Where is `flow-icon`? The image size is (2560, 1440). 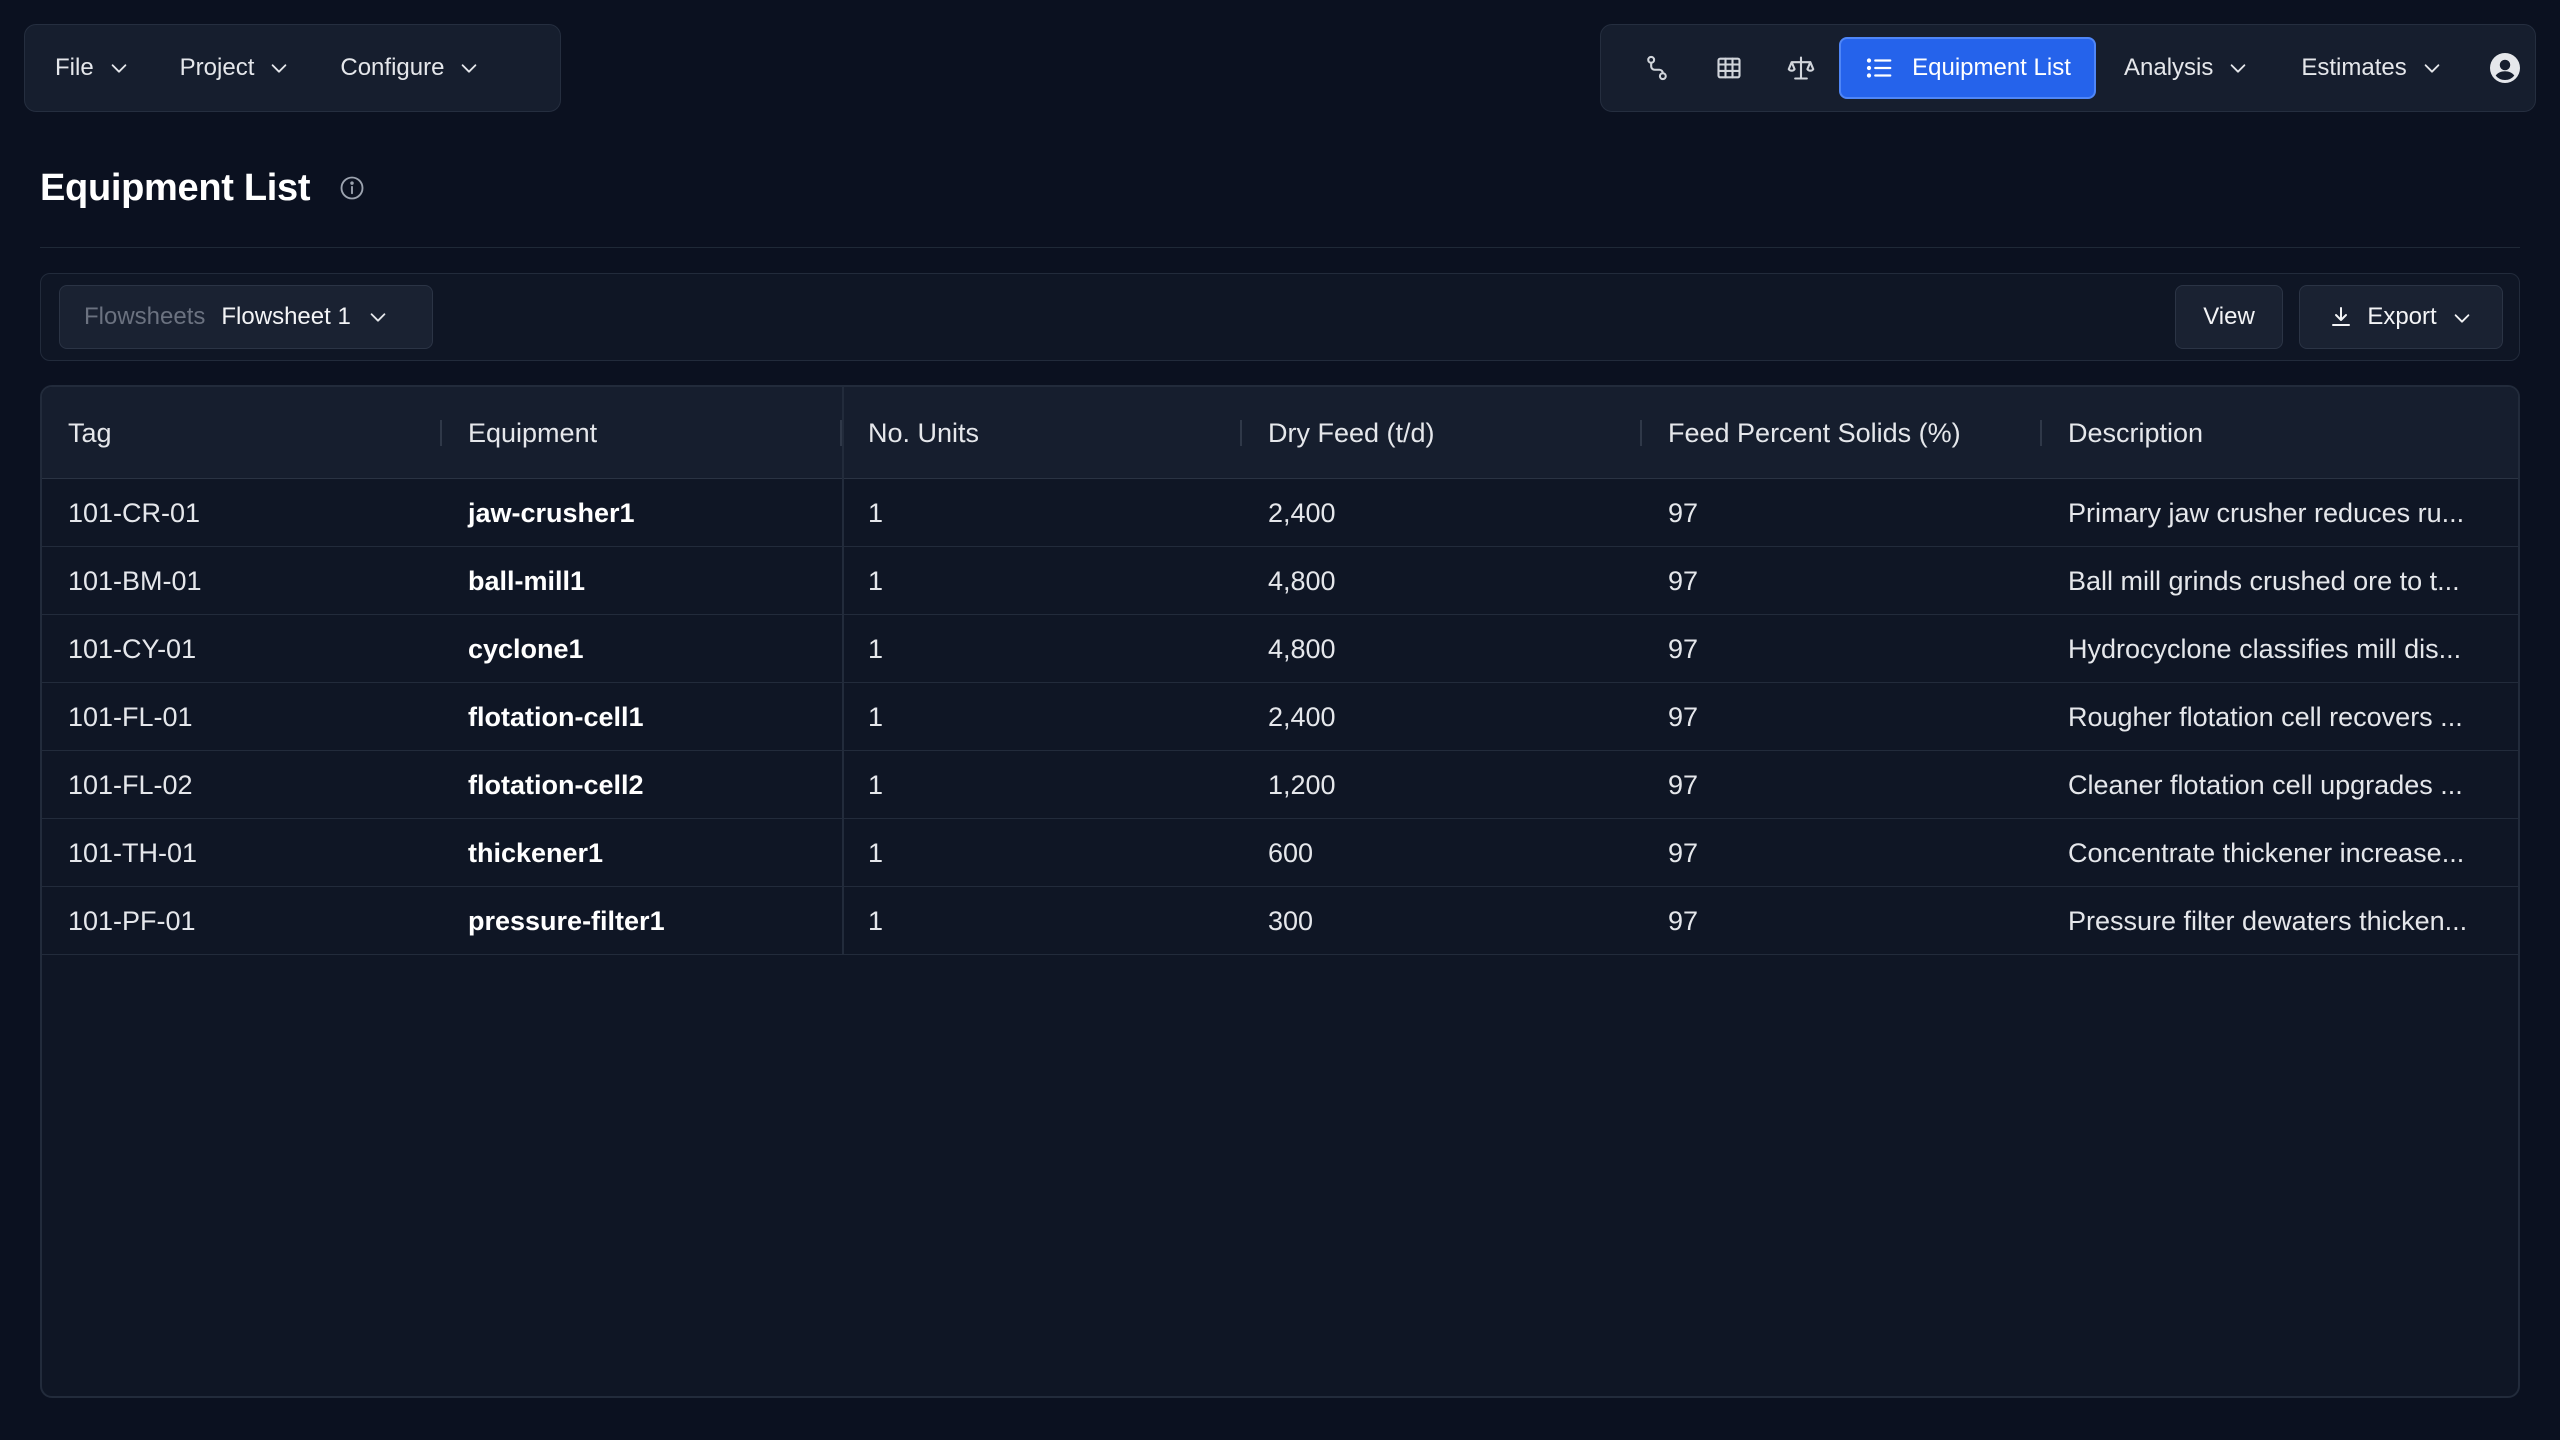
flow-icon is located at coordinates (1657, 68).